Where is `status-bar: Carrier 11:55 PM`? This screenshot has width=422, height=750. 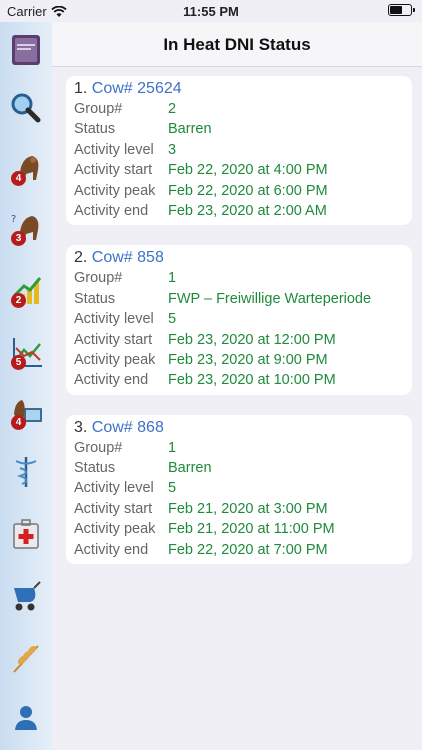 status-bar: Carrier 11:55 PM is located at coordinates (211, 11).